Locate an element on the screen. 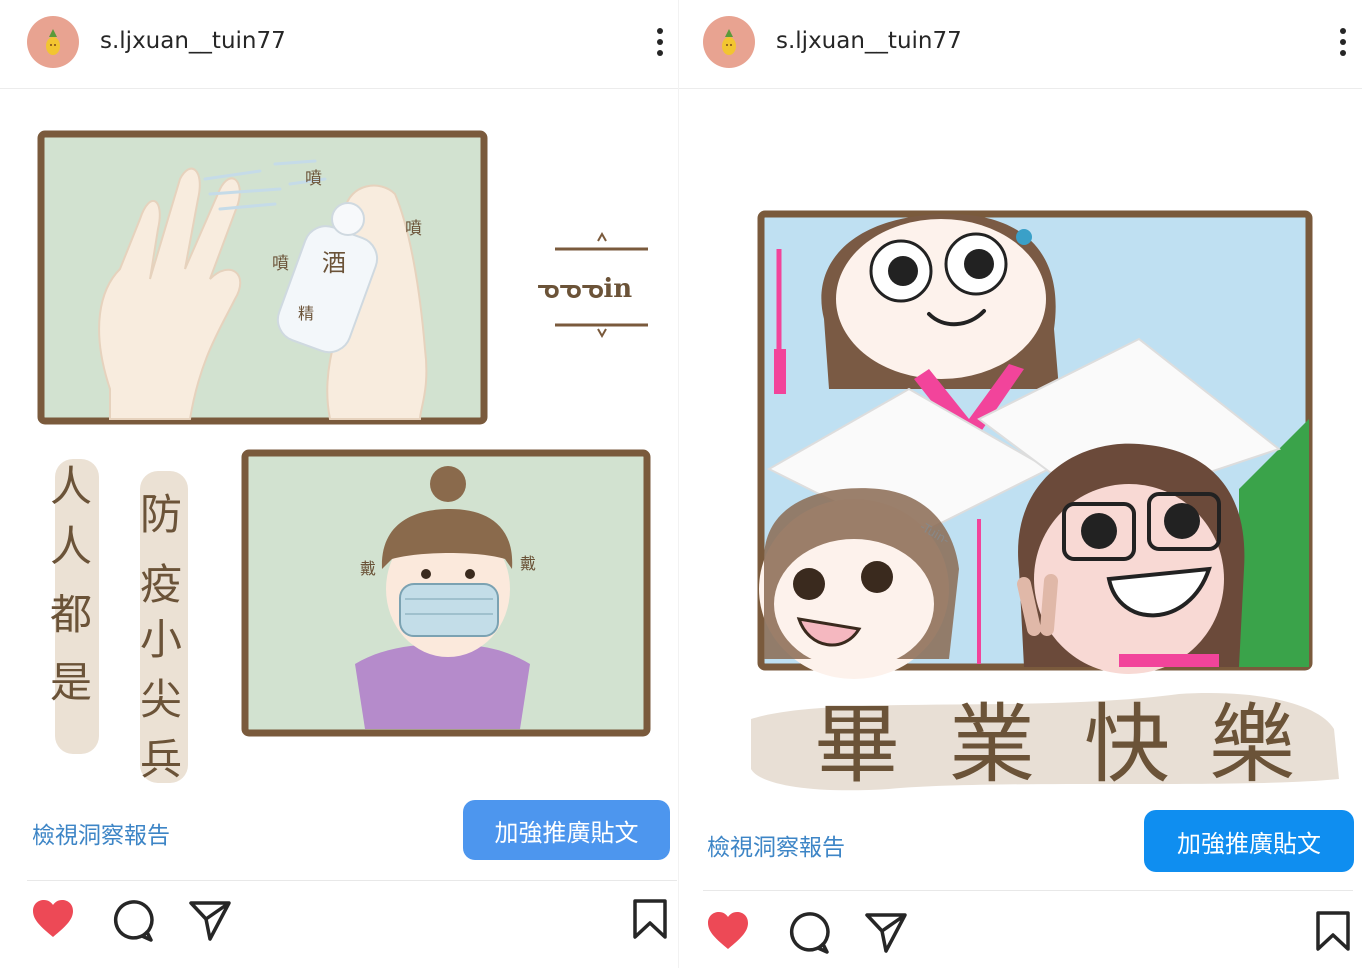  mask-sound-1: 戴 is located at coordinates (368, 568).